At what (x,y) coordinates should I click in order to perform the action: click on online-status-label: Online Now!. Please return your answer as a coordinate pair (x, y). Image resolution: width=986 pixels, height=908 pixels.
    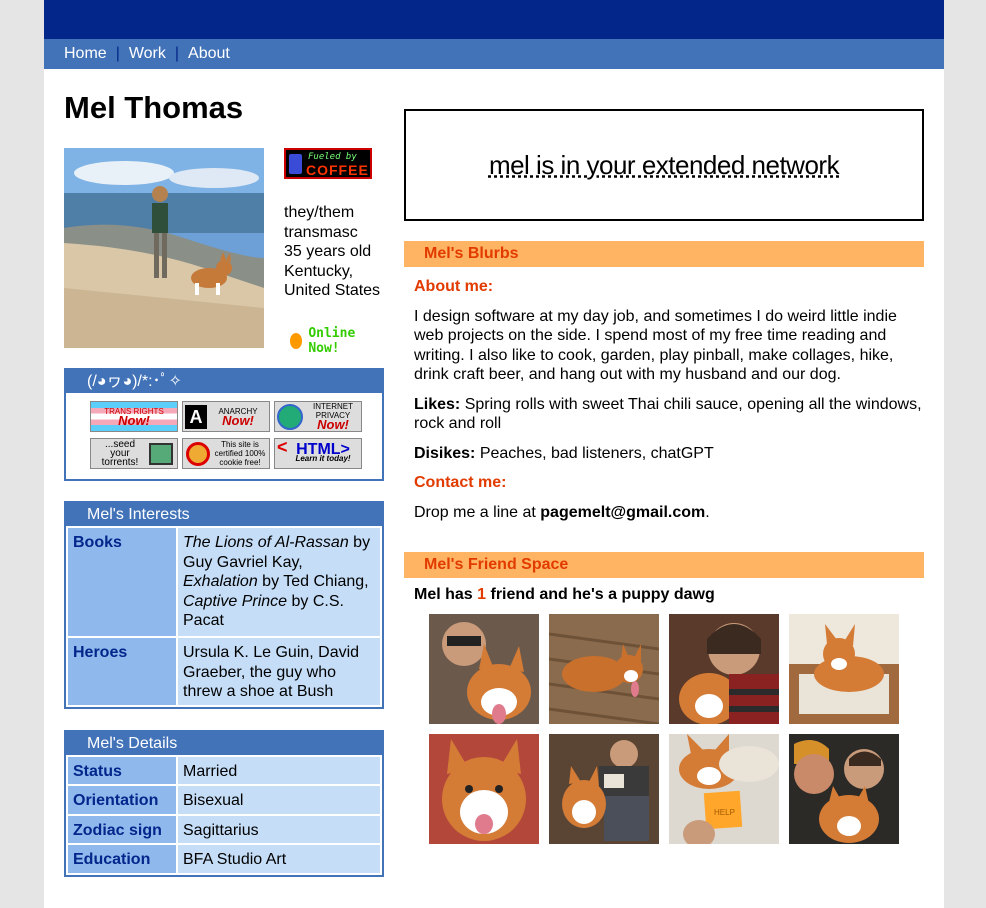
    Looking at the image, I should click on (332, 341).